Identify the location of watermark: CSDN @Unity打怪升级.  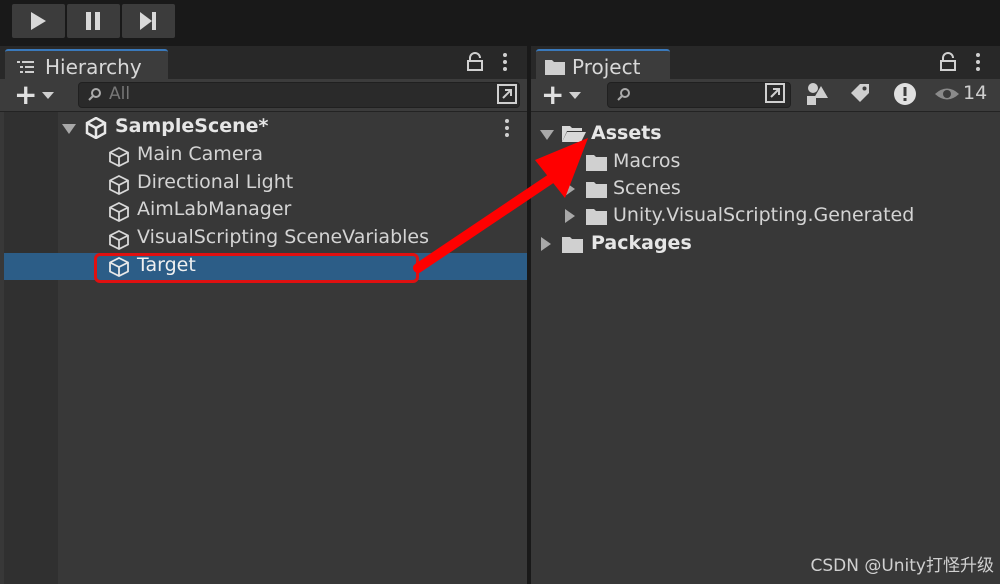
(902, 566).